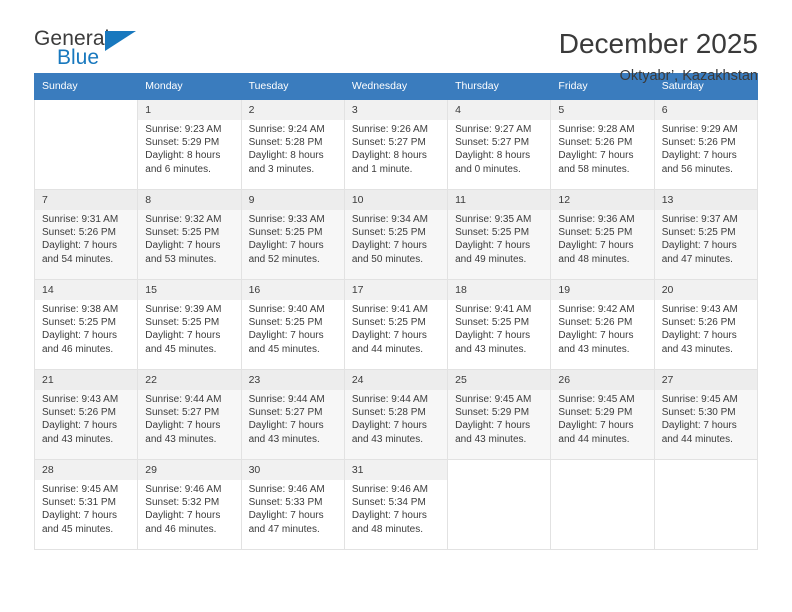 Image resolution: width=792 pixels, height=612 pixels. Describe the element at coordinates (86, 380) in the screenshot. I see `day-number: 21` at that location.